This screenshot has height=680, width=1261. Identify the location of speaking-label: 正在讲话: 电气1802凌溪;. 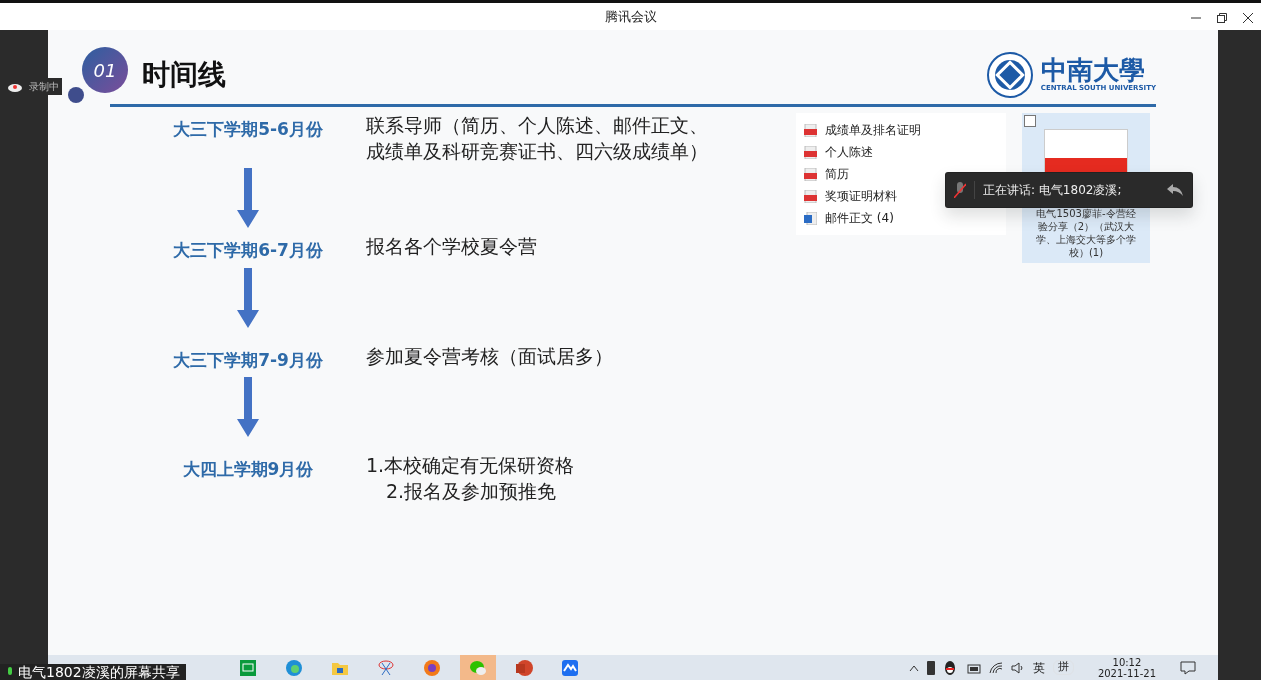
(1048, 190).